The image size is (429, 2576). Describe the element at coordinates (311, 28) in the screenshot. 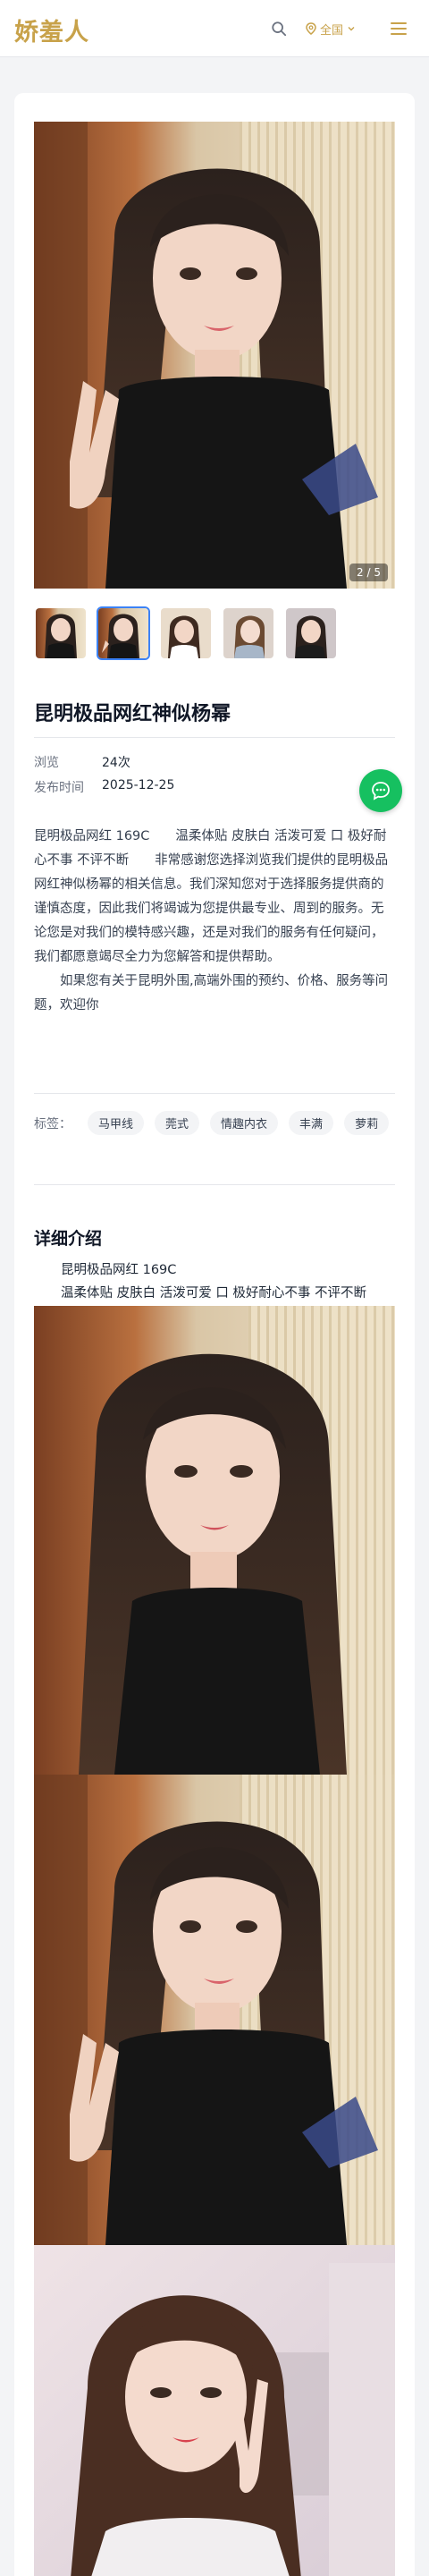

I see `location-pin-icon` at that location.